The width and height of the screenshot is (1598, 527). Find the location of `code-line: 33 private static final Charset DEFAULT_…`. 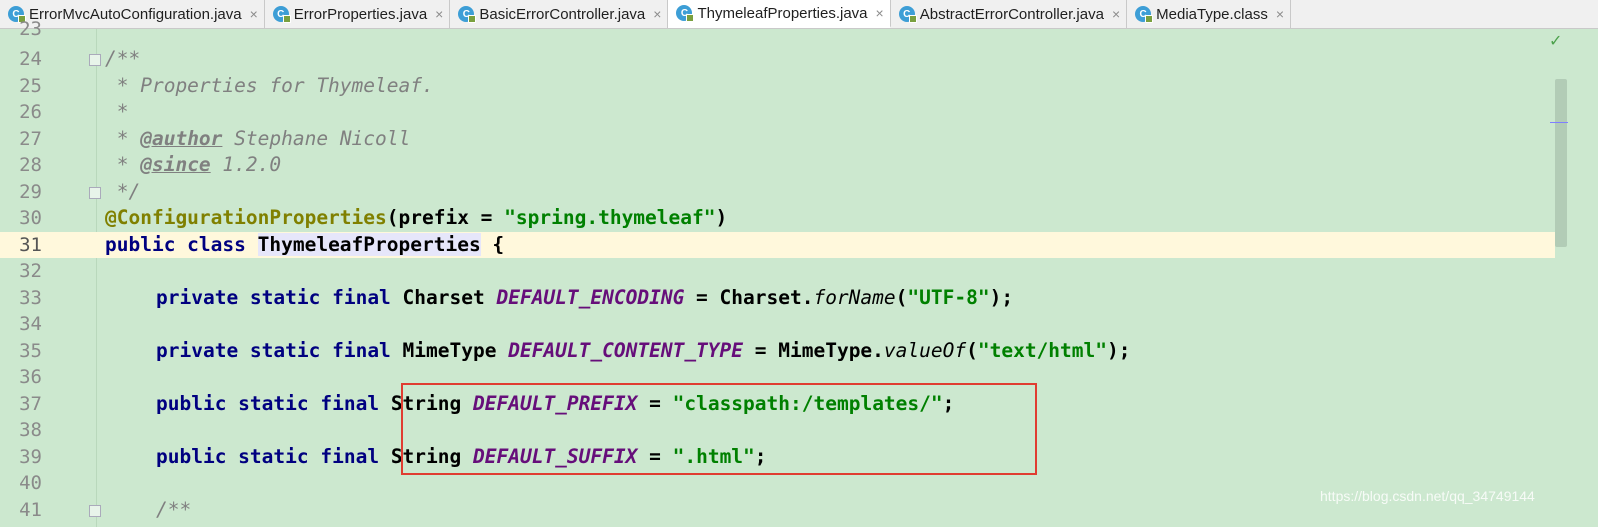

code-line: 33 private static final Charset DEFAULT_… is located at coordinates (777, 298).